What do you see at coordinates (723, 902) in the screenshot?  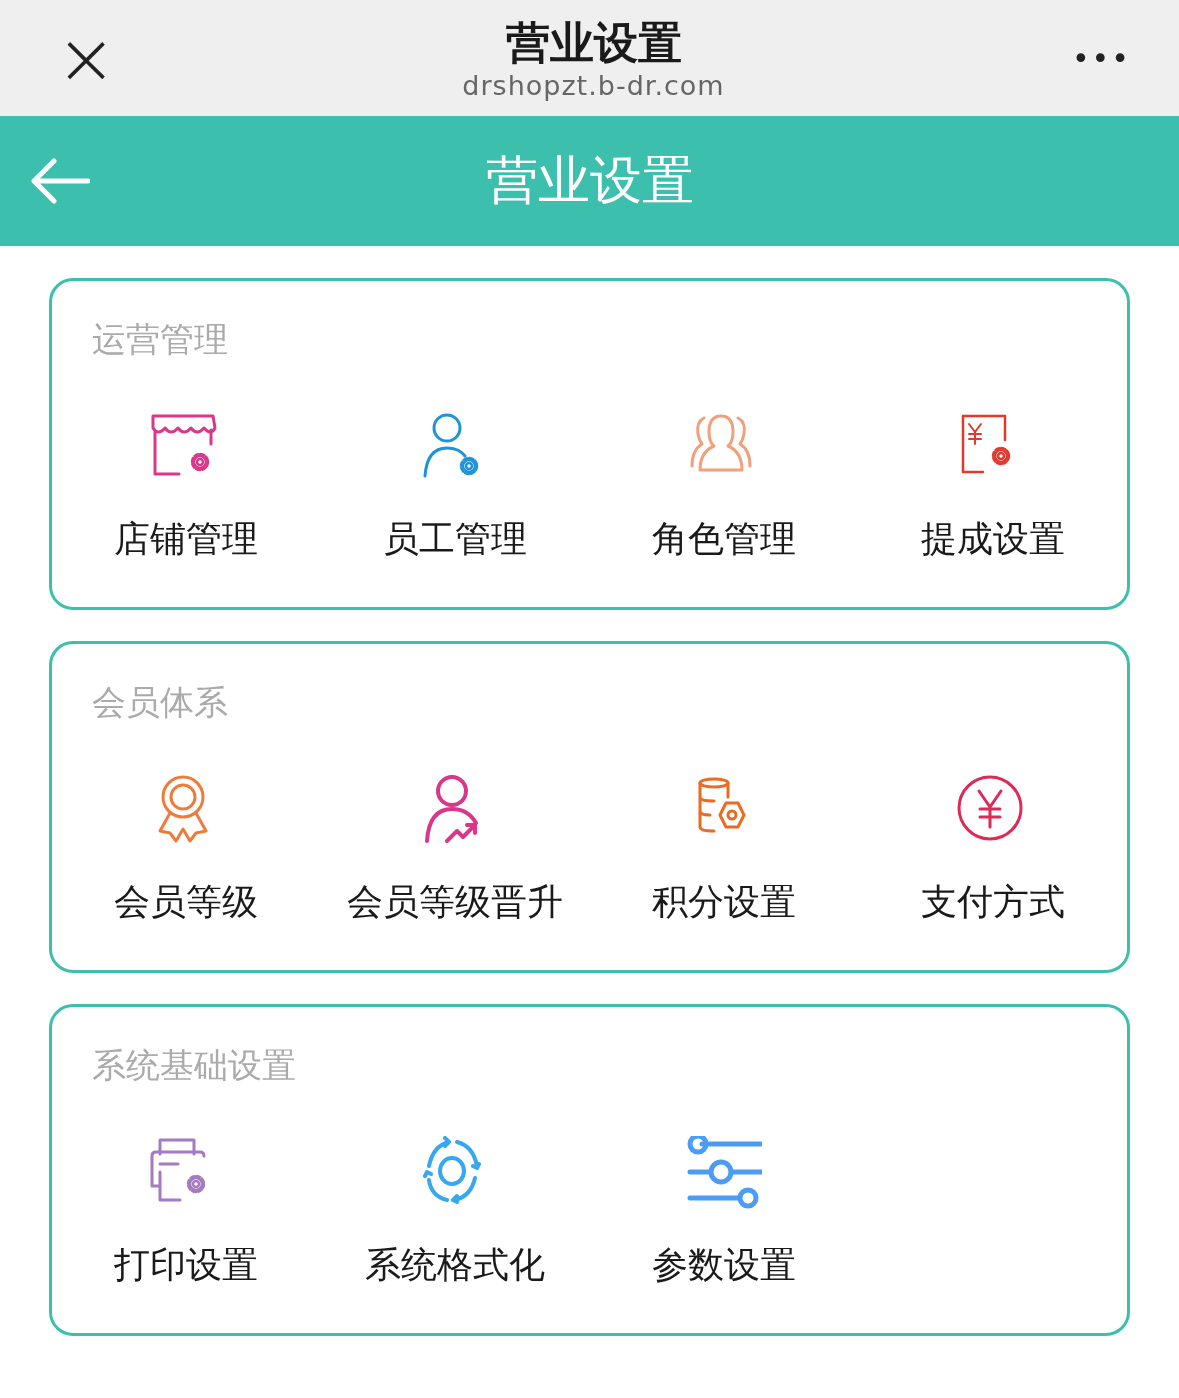 I see `menu-item-label: 积分设置` at bounding box center [723, 902].